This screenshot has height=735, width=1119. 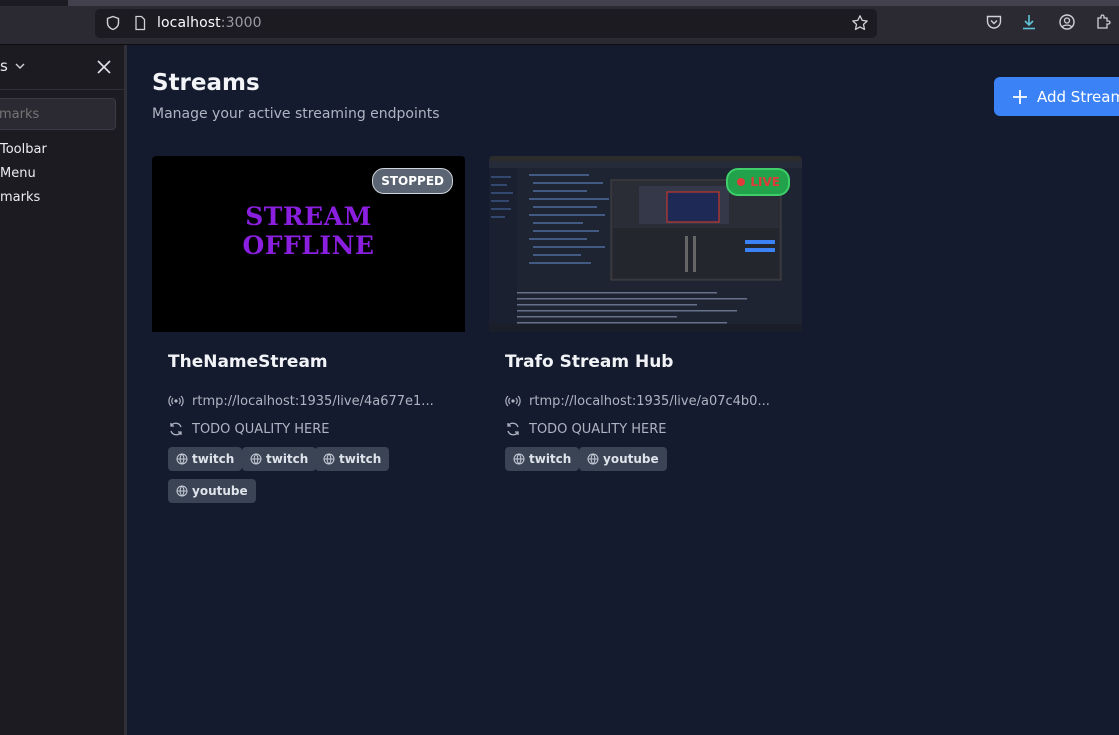 What do you see at coordinates (4, 66) in the screenshot?
I see `sidebar-title: s` at bounding box center [4, 66].